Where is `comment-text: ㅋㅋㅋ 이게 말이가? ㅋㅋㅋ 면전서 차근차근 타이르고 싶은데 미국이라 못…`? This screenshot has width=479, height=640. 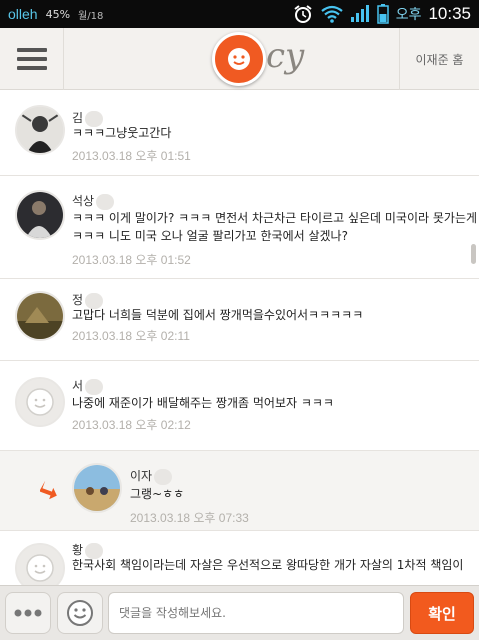
comment-text: ㅋㅋㅋ 이게 말이가? ㅋㅋㅋ 면전서 차근차근 타이르고 싶은데 미국이라 못… is located at coordinates (275, 218).